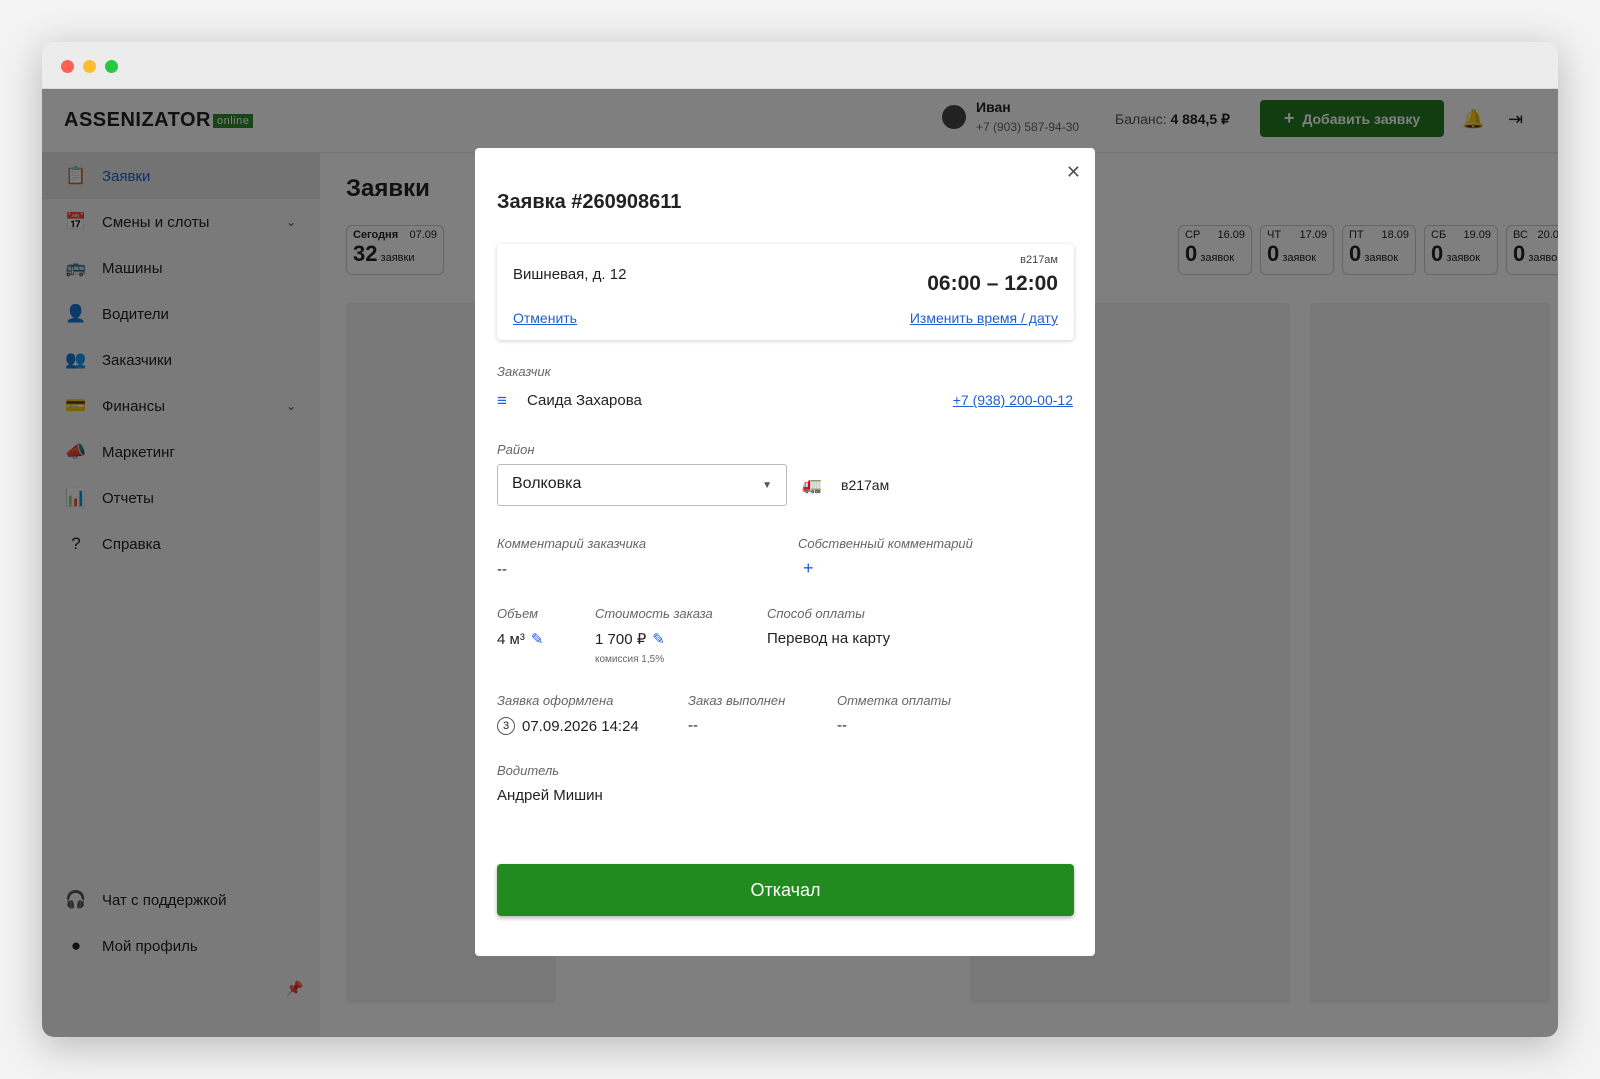 The image size is (1600, 1079). I want to click on cost-field: 1 700 ₽ ✎, so click(630, 639).